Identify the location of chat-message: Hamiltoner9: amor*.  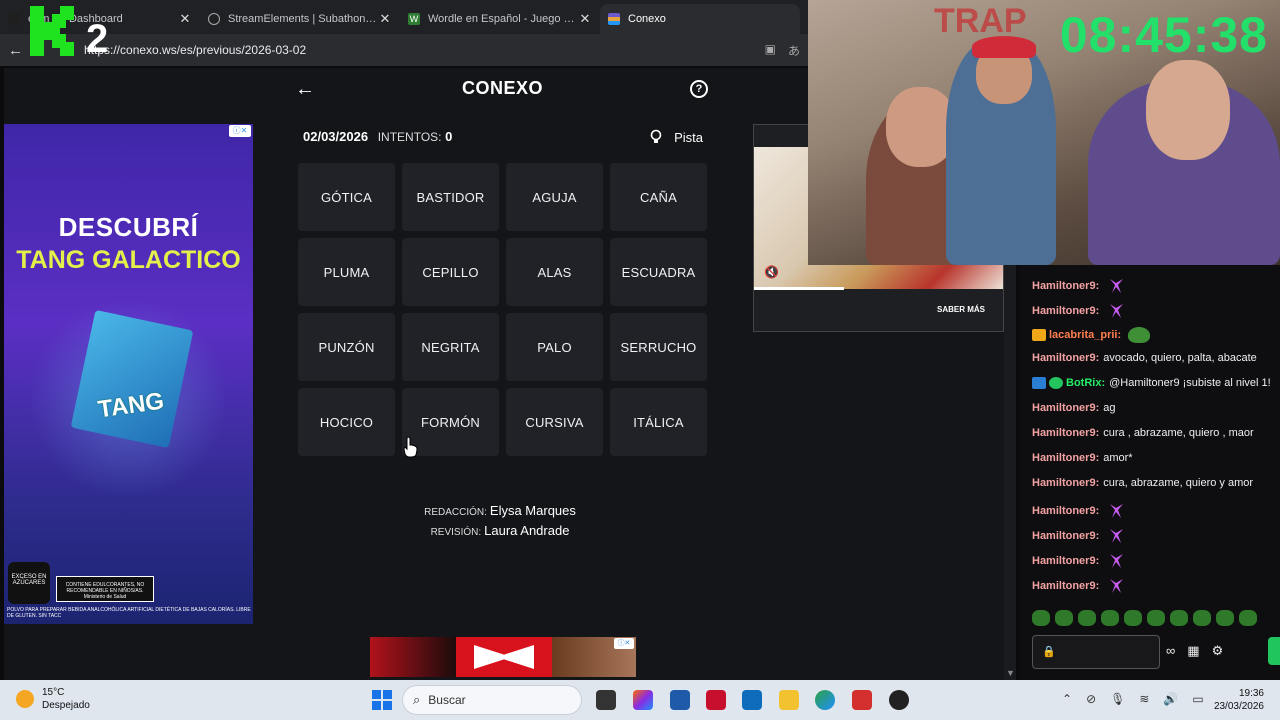
(1082, 458).